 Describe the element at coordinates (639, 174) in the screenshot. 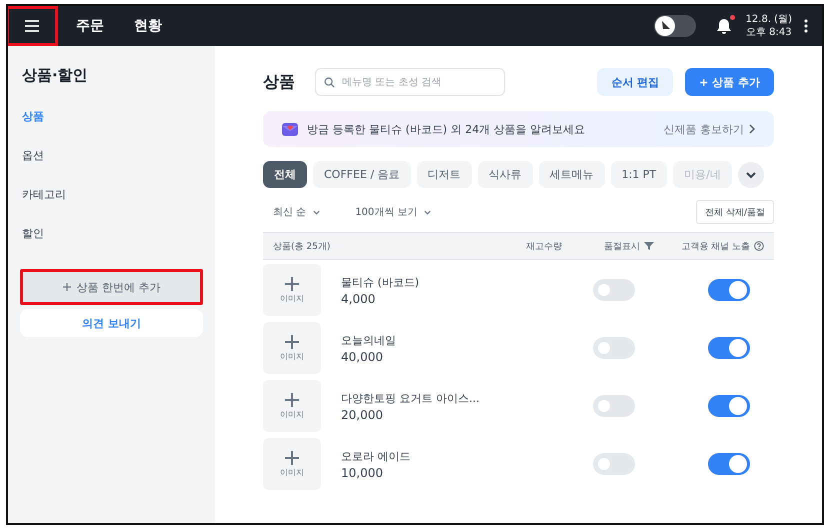

I see `category-tab: 1:1 PT` at that location.